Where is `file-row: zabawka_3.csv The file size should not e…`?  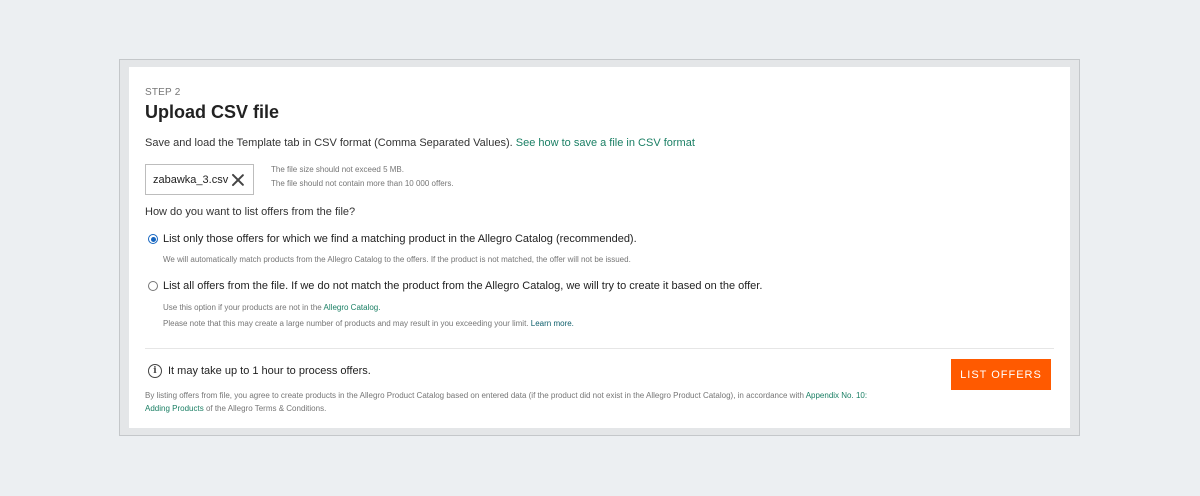 file-row: zabawka_3.csv The file size should not e… is located at coordinates (599, 179).